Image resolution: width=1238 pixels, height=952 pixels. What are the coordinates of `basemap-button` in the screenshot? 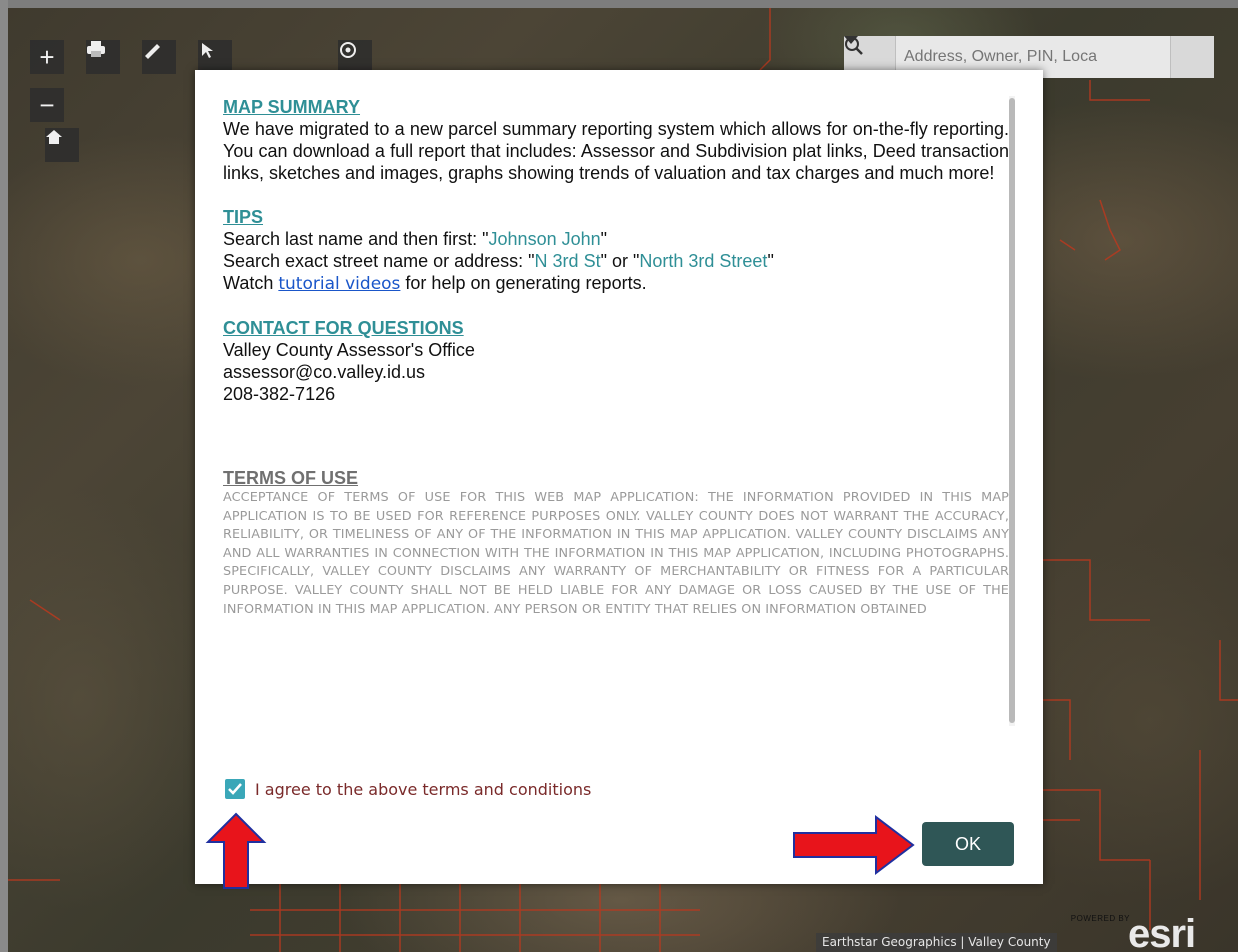 It's located at (355, 57).